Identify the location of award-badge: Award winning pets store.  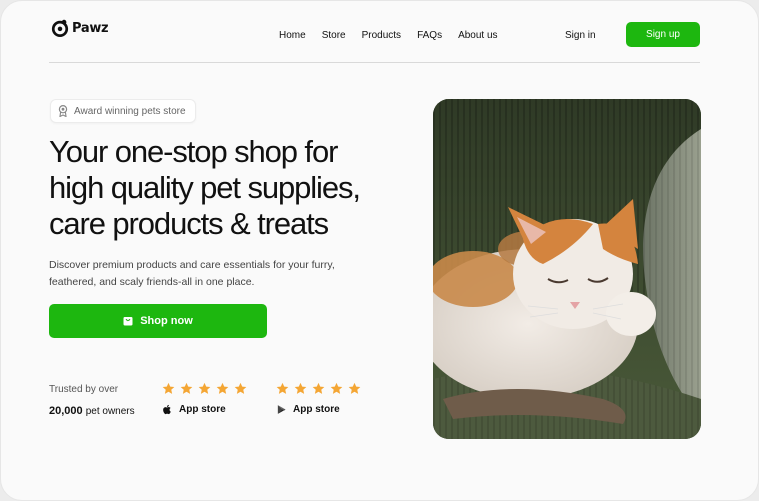
(123, 111).